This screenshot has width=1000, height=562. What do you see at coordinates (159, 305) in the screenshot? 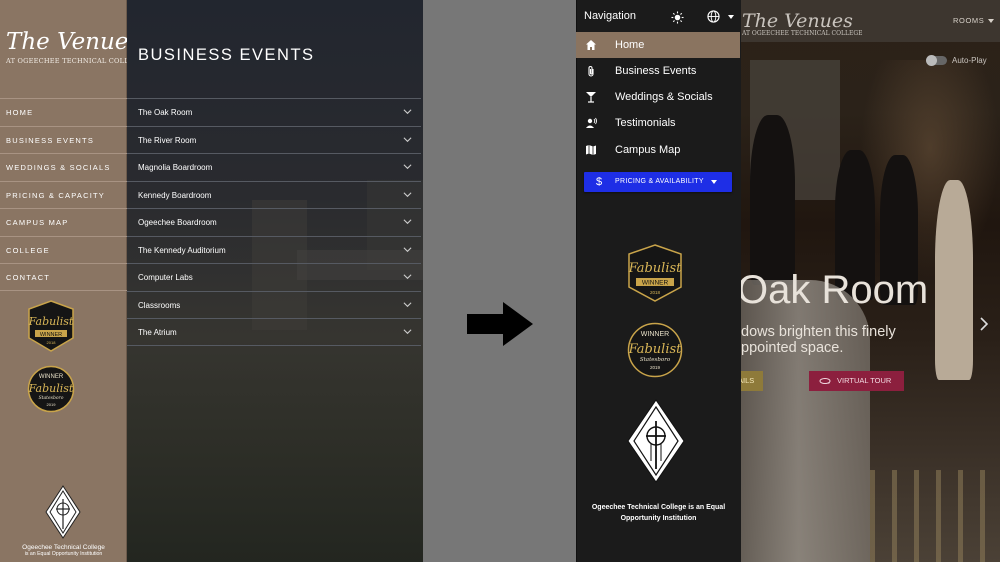
I see `accordion-label: Classrooms` at bounding box center [159, 305].